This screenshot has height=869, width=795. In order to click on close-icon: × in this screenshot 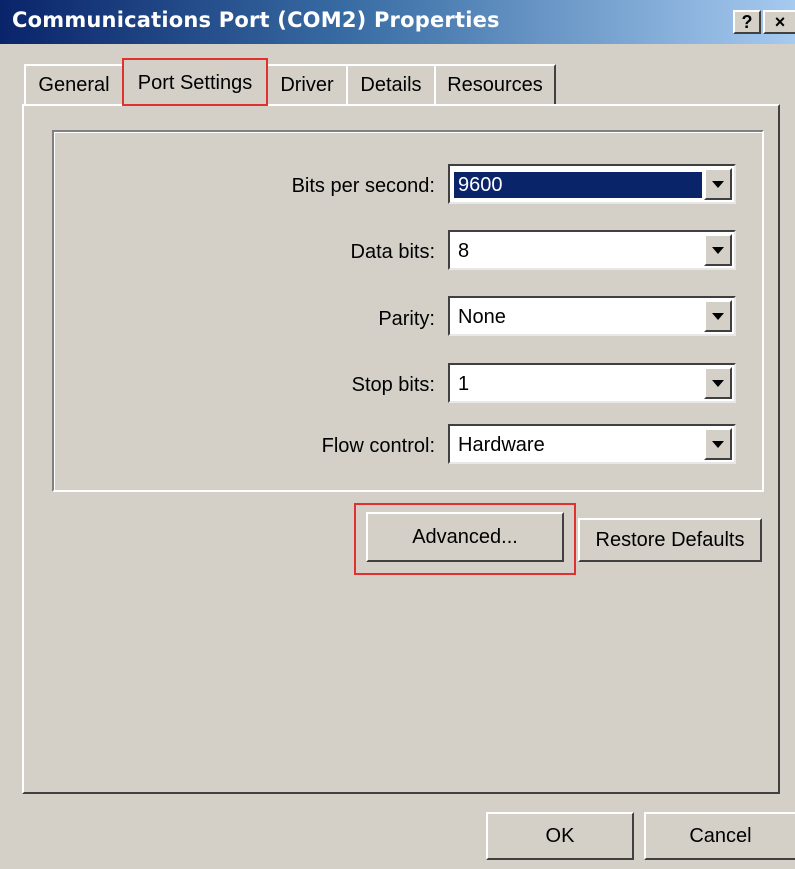, I will do `click(780, 22)`.